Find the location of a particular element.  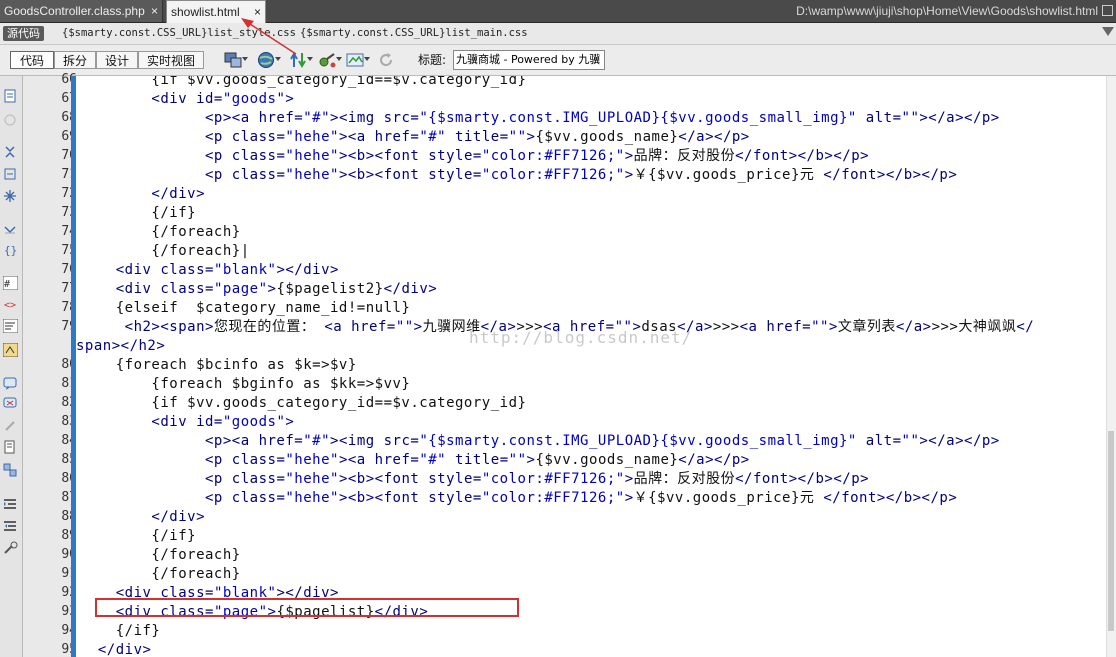

code-view-button: 代码 is located at coordinates (32, 60).